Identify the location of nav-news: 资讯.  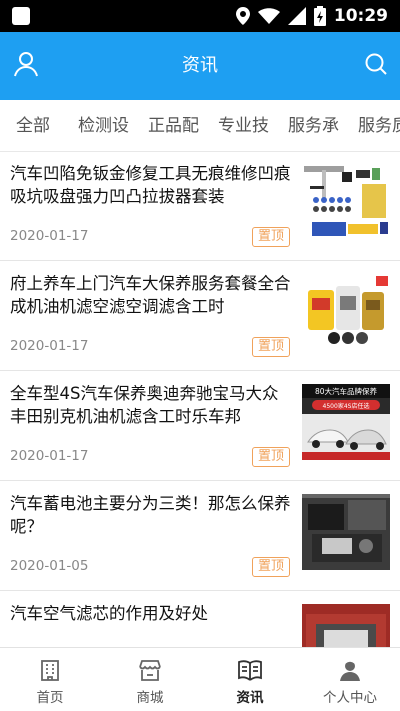
(250, 679).